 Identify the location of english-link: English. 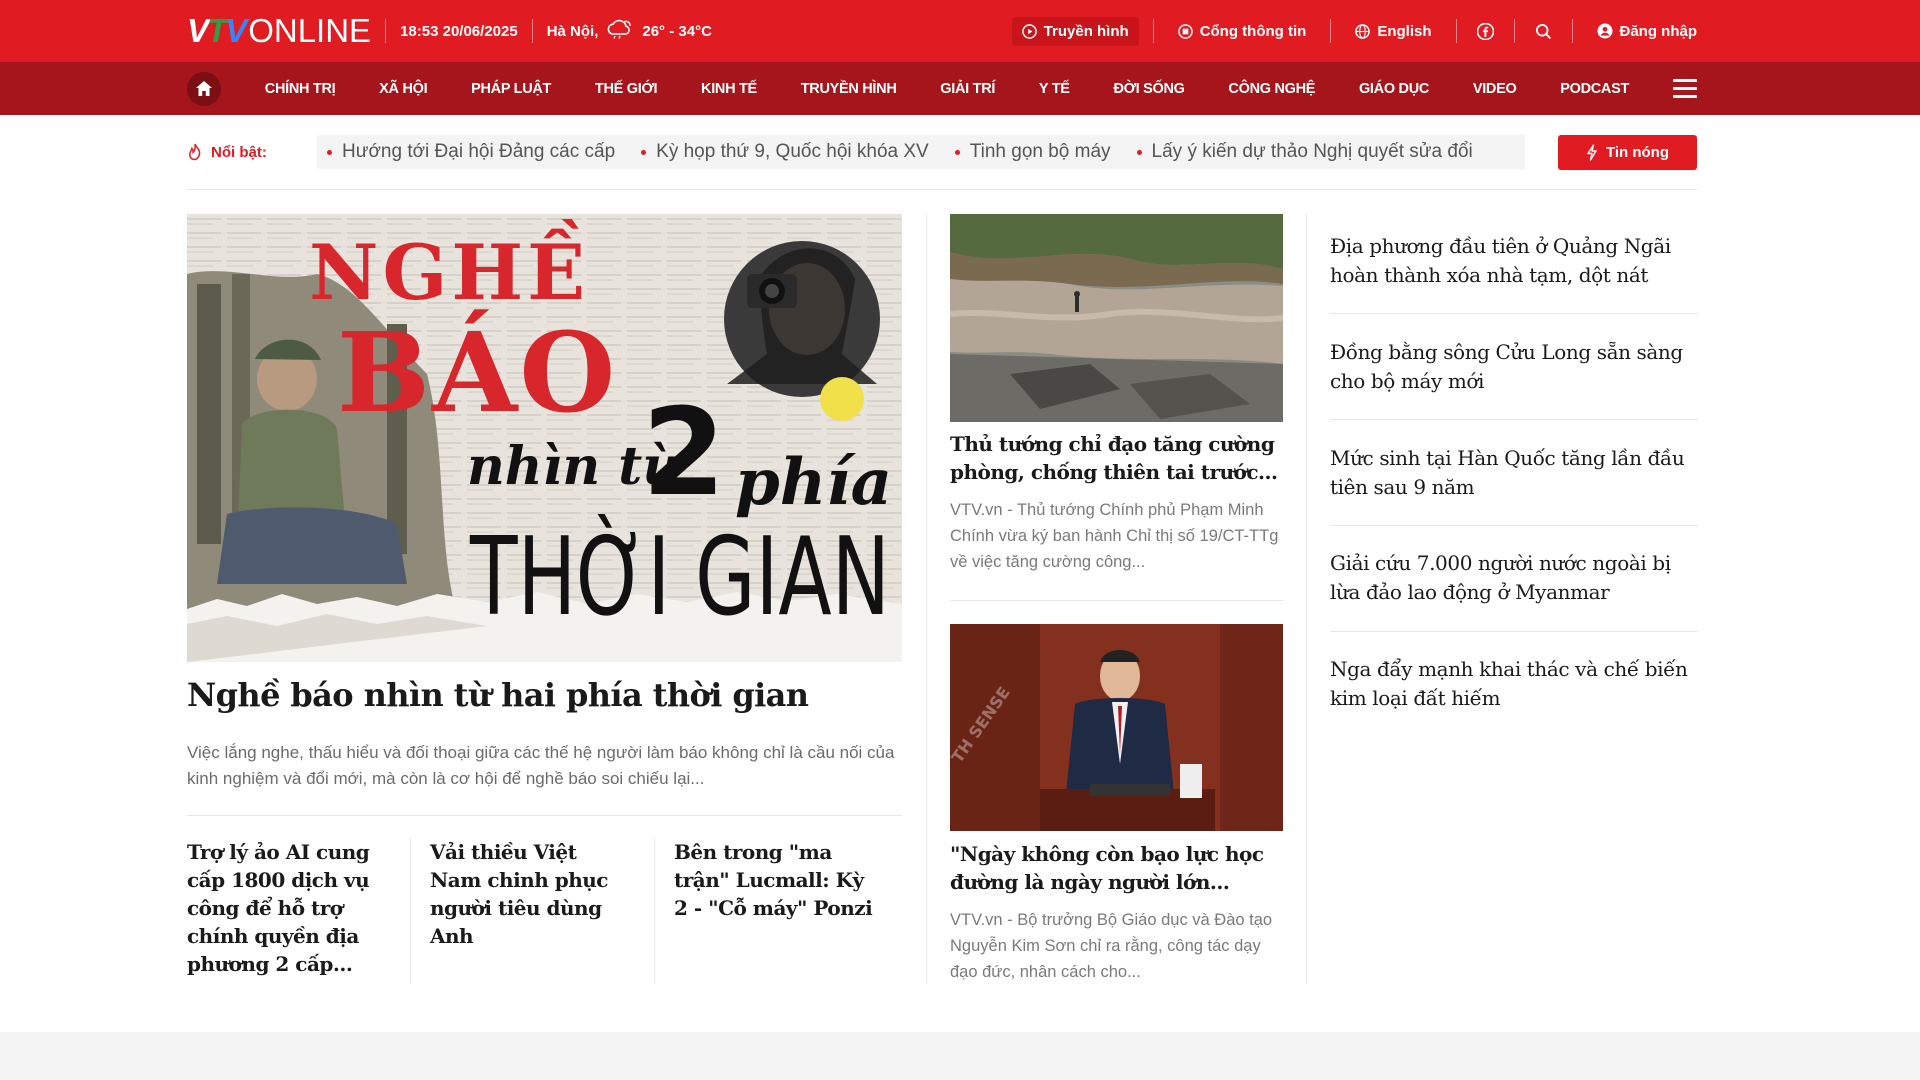
(1393, 31).